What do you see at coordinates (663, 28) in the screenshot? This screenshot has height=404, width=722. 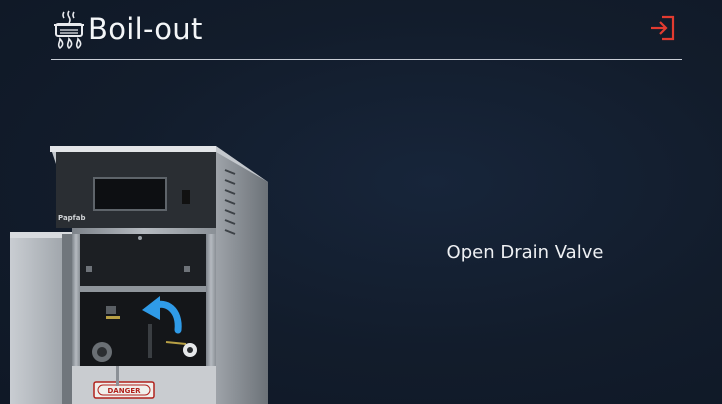 I see `exit-icon` at bounding box center [663, 28].